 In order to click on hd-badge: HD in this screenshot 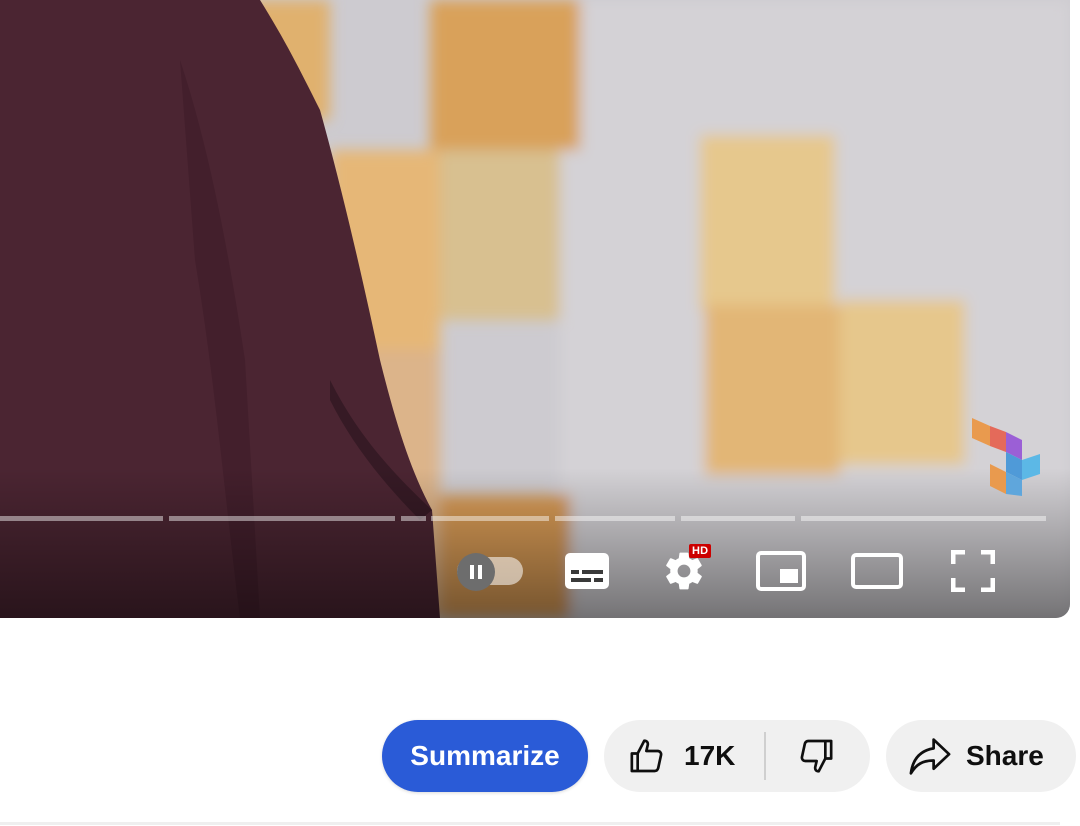, I will do `click(700, 551)`.